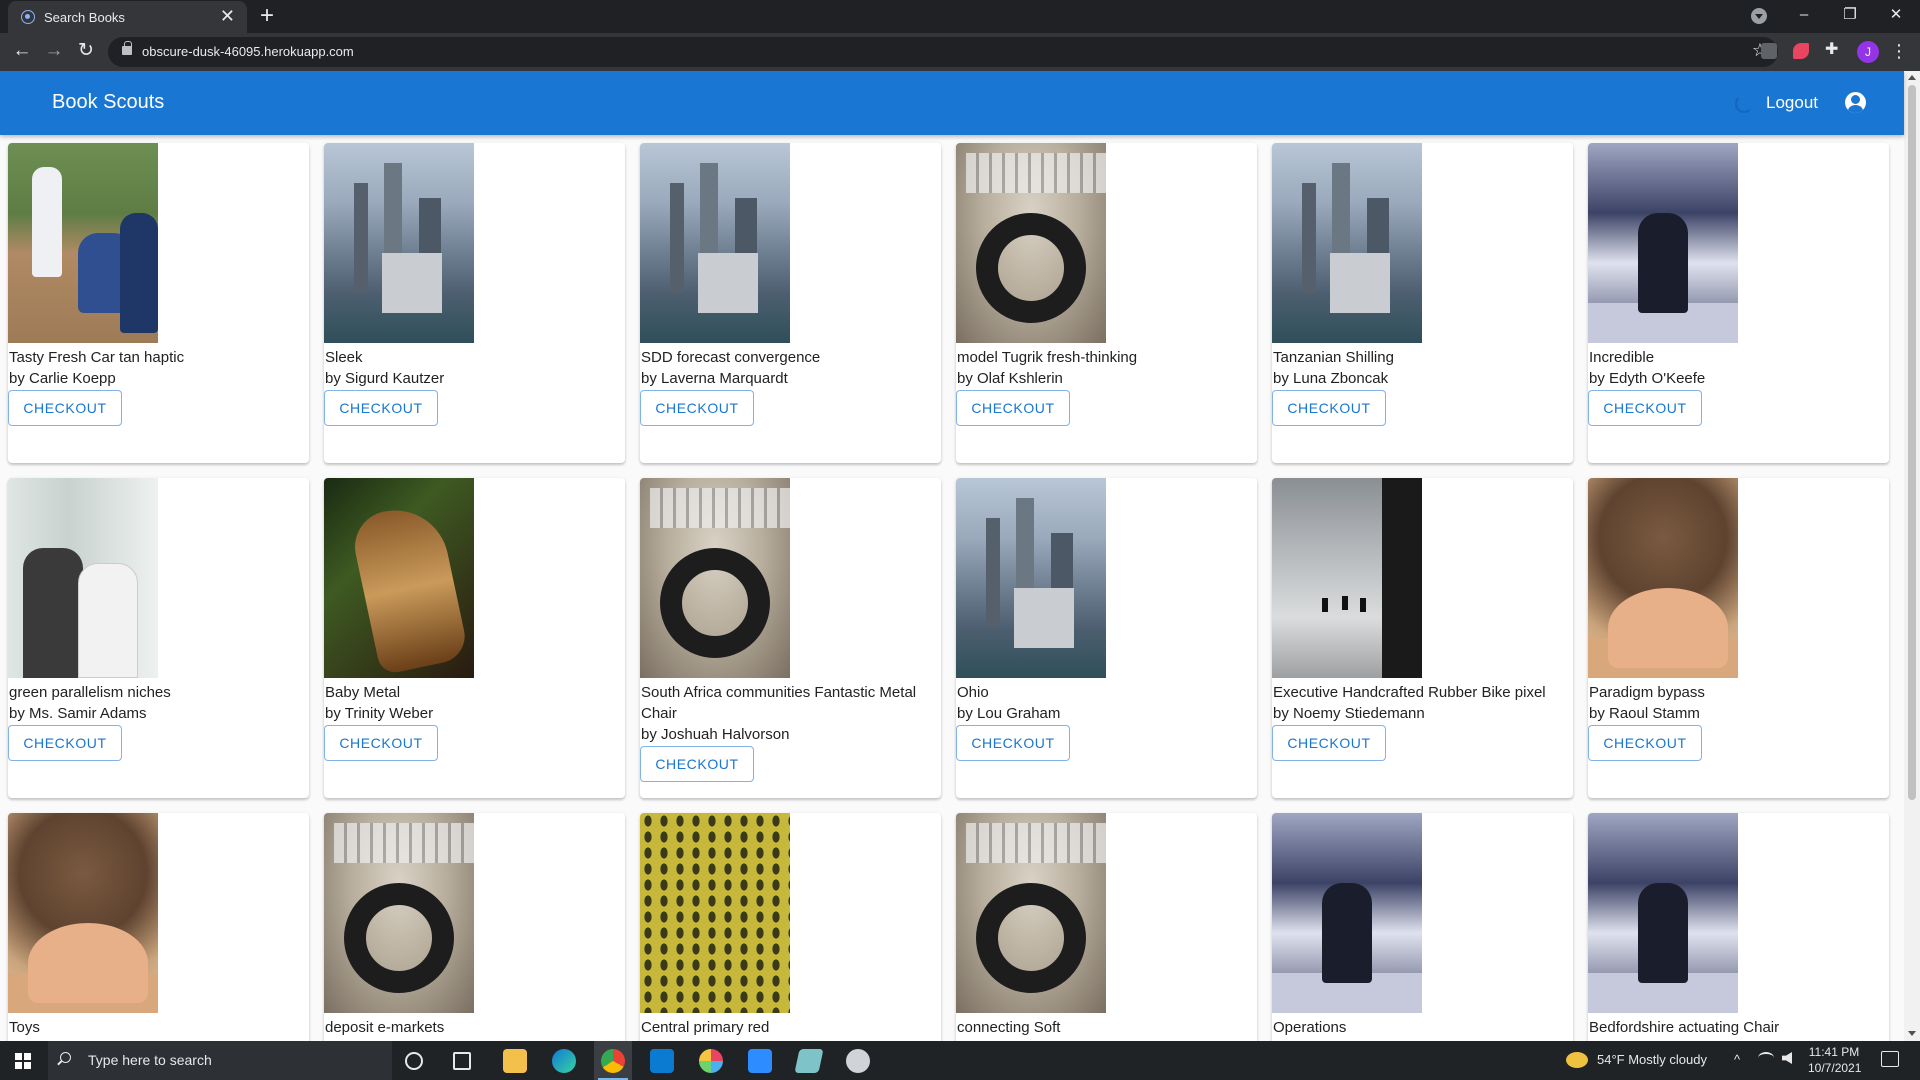 The height and width of the screenshot is (1080, 1920). Describe the element at coordinates (613, 1061) in the screenshot. I see `chrome-icon` at that location.